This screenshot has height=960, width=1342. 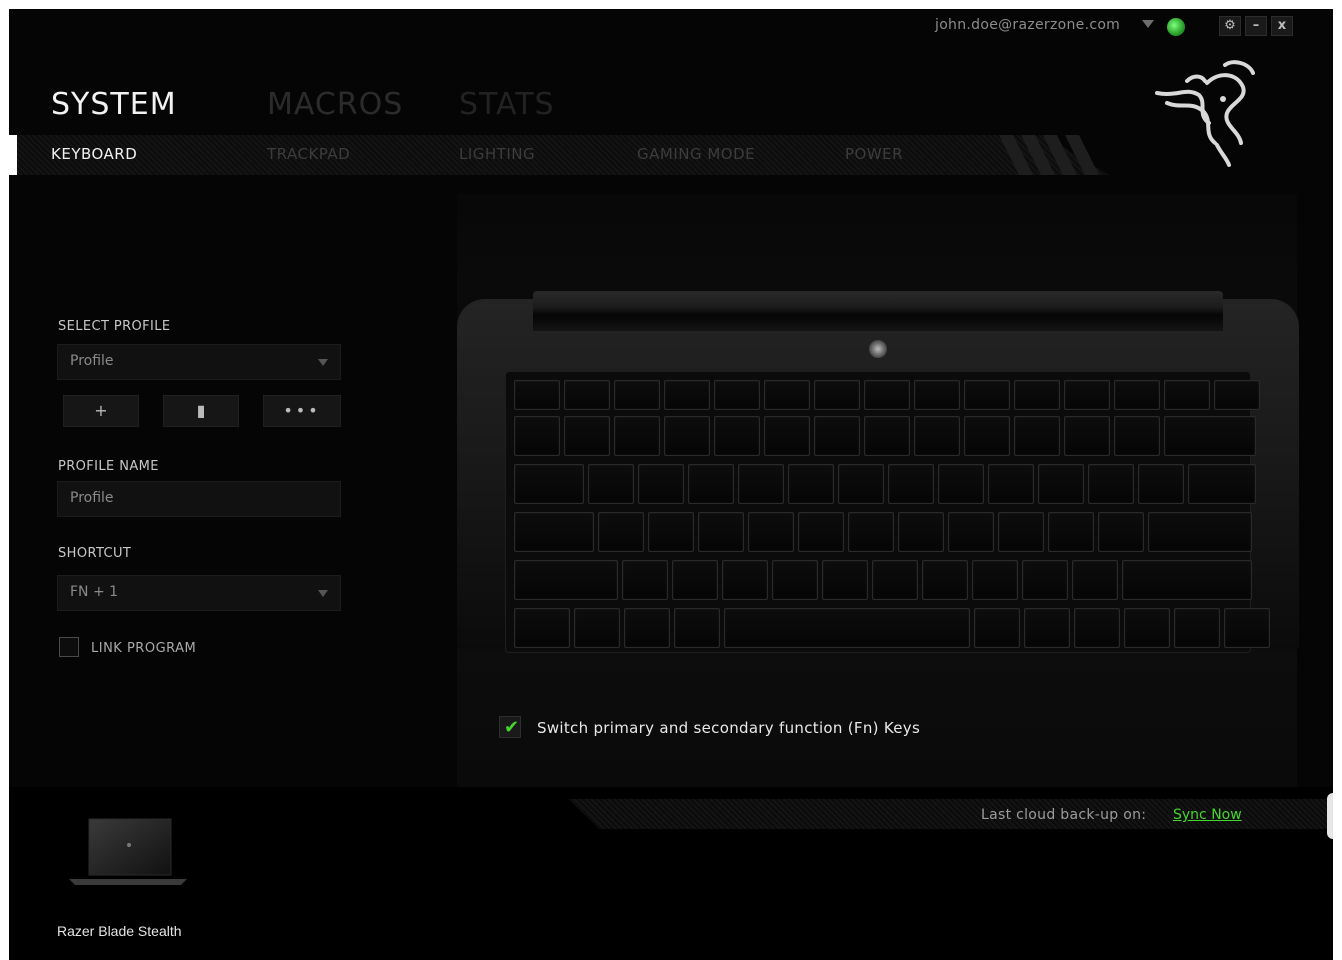 I want to click on link-program-checkbox, so click(x=69, y=647).